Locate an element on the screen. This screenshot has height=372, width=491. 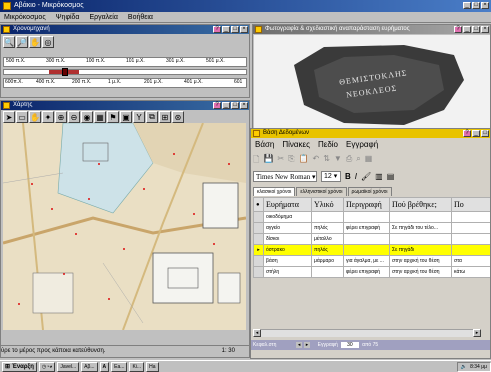
table-row-selected: ▸ όστρακο πηλός Σε πηγάδι is located at coordinates (371, 250).